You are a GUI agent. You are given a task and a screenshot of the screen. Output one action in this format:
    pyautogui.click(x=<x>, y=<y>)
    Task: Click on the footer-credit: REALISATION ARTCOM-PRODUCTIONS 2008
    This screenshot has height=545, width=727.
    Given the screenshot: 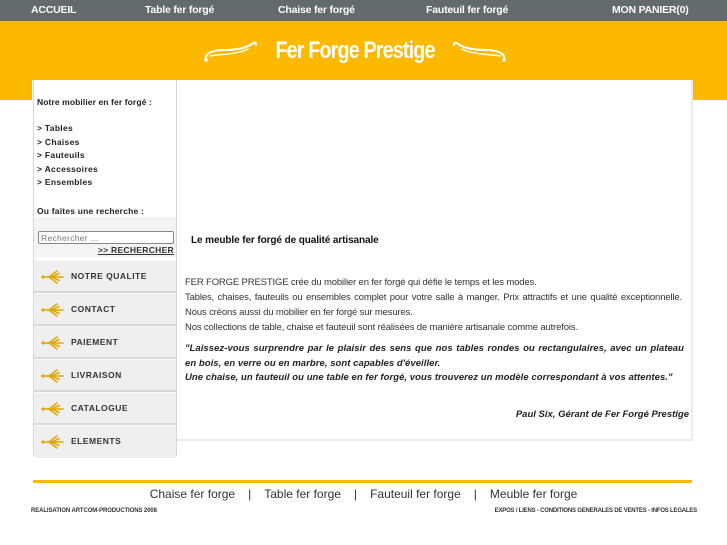 What is the action you would take?
    pyautogui.click(x=94, y=511)
    